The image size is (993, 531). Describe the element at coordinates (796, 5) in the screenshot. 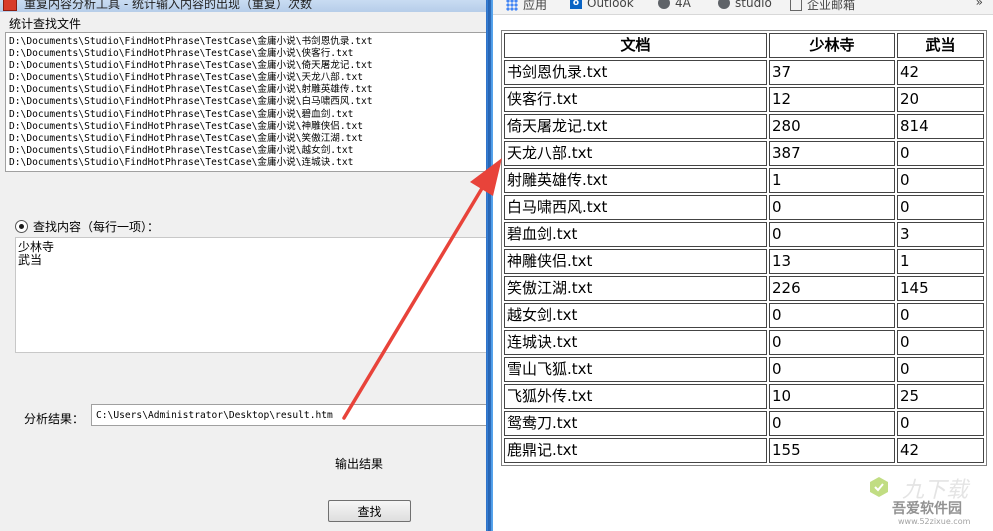

I see `mail-icon` at that location.